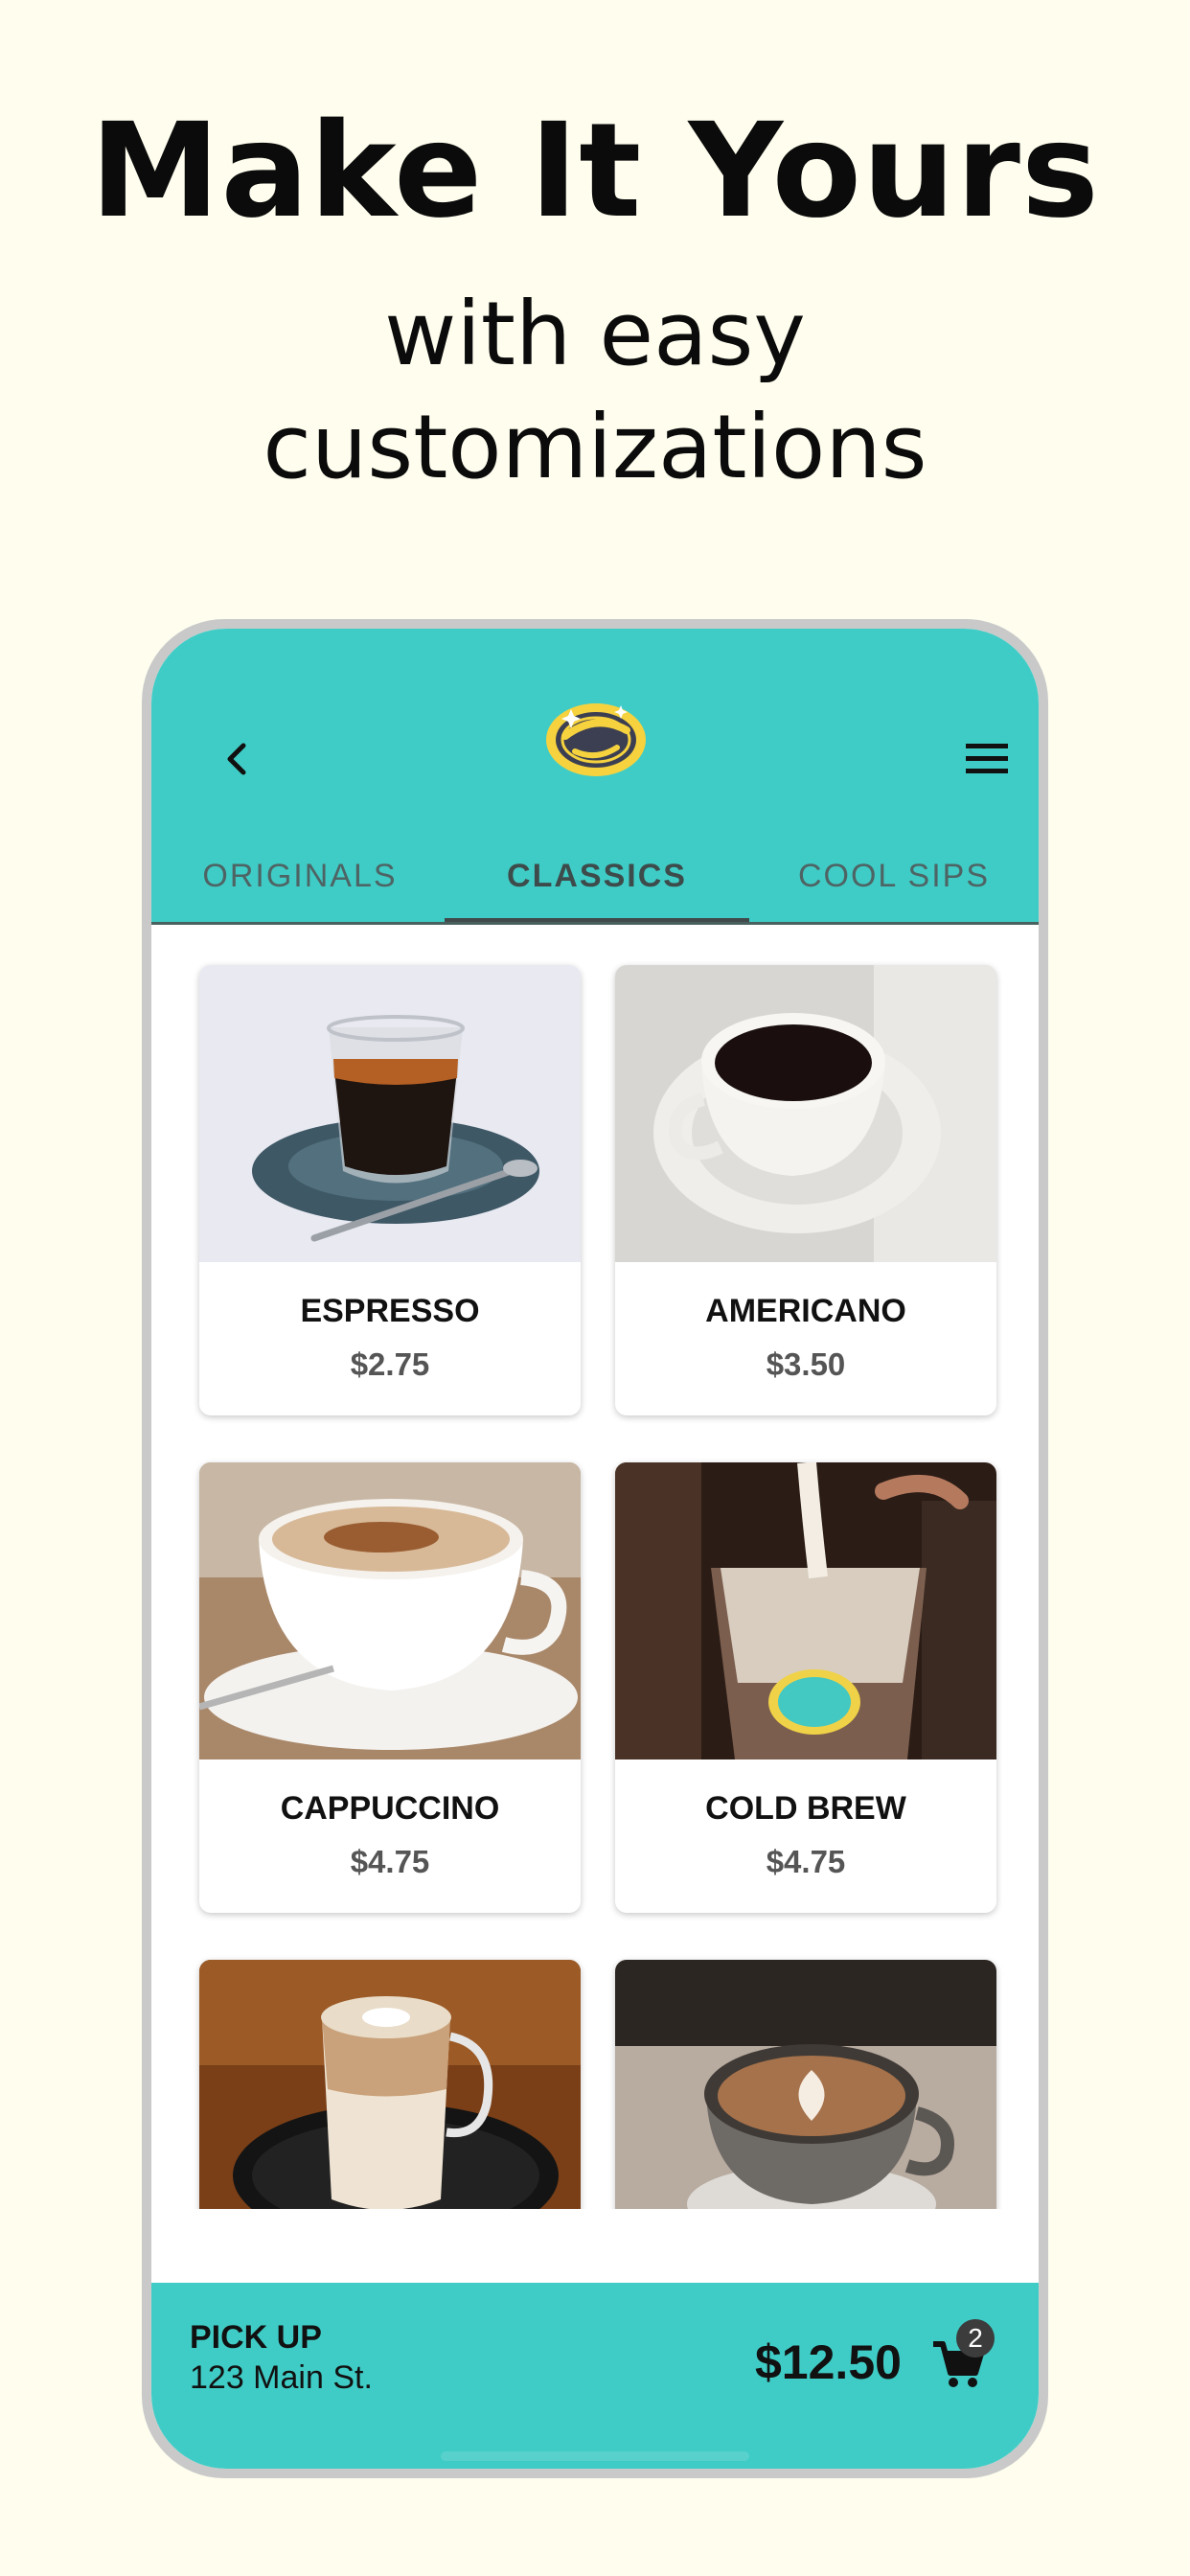 Image resolution: width=1190 pixels, height=2576 pixels. I want to click on latte-image, so click(390, 2084).